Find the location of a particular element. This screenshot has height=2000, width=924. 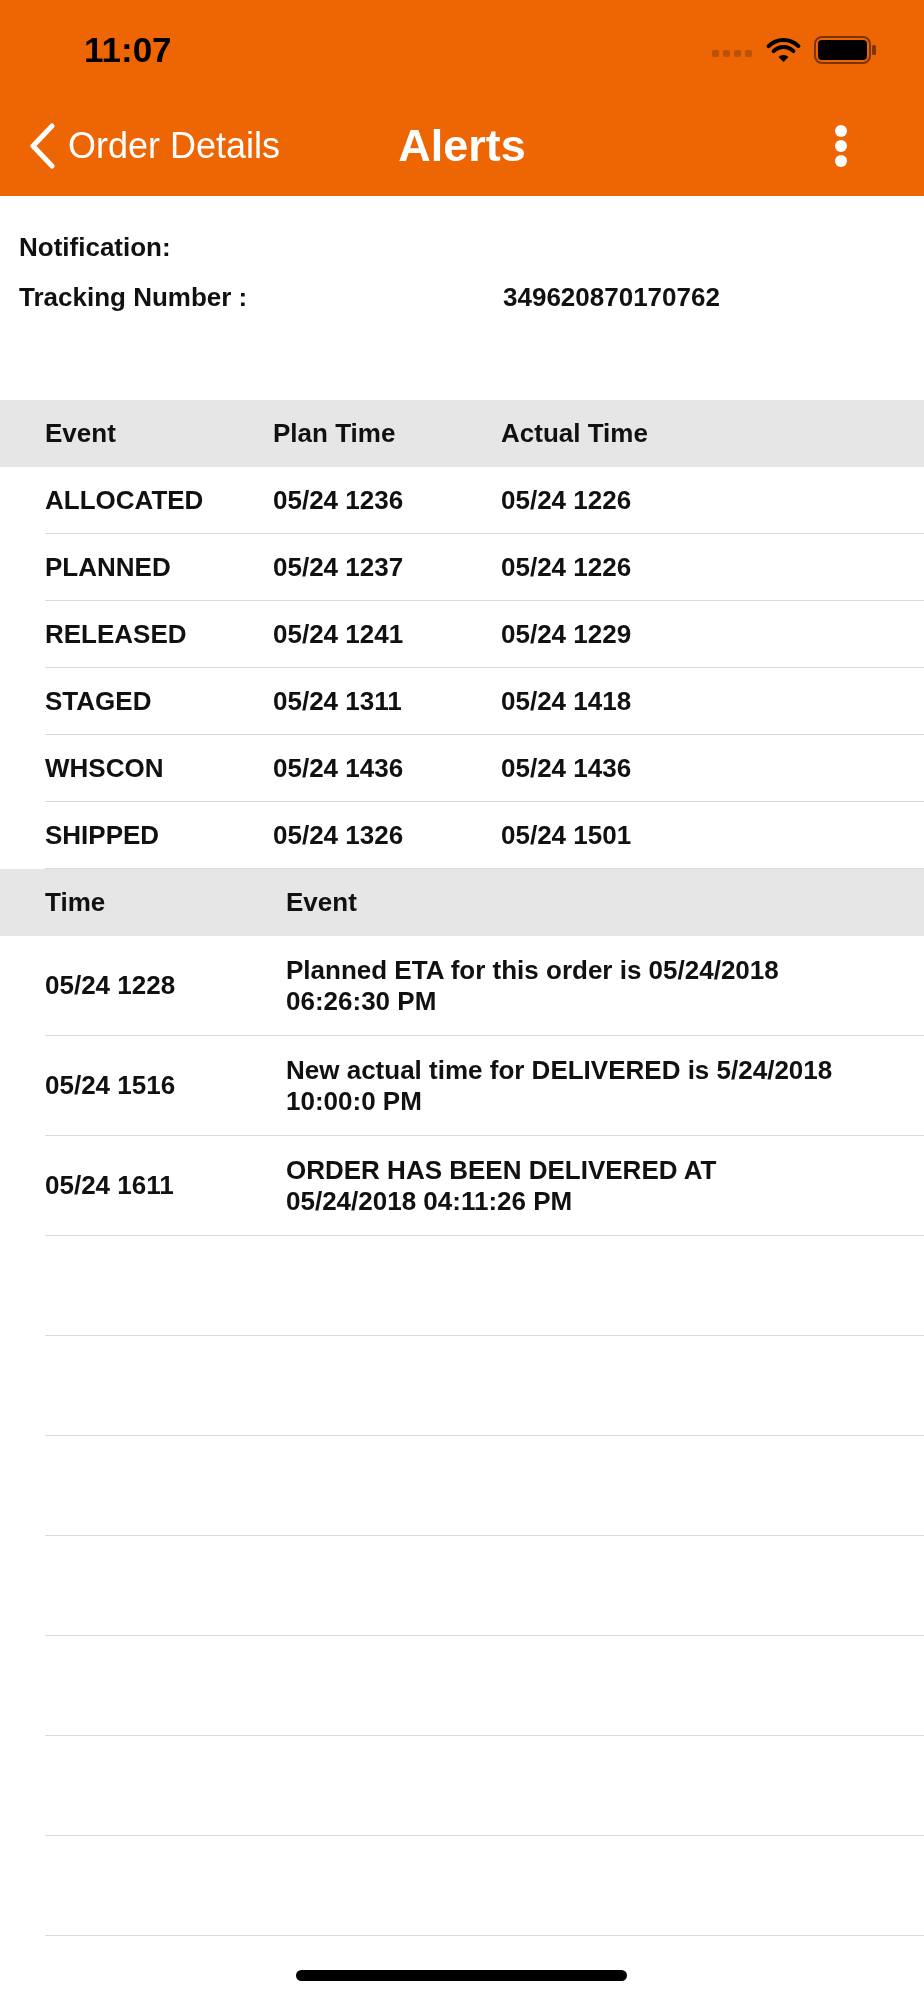

table-cell: 05/24 1241 is located at coordinates (338, 634).